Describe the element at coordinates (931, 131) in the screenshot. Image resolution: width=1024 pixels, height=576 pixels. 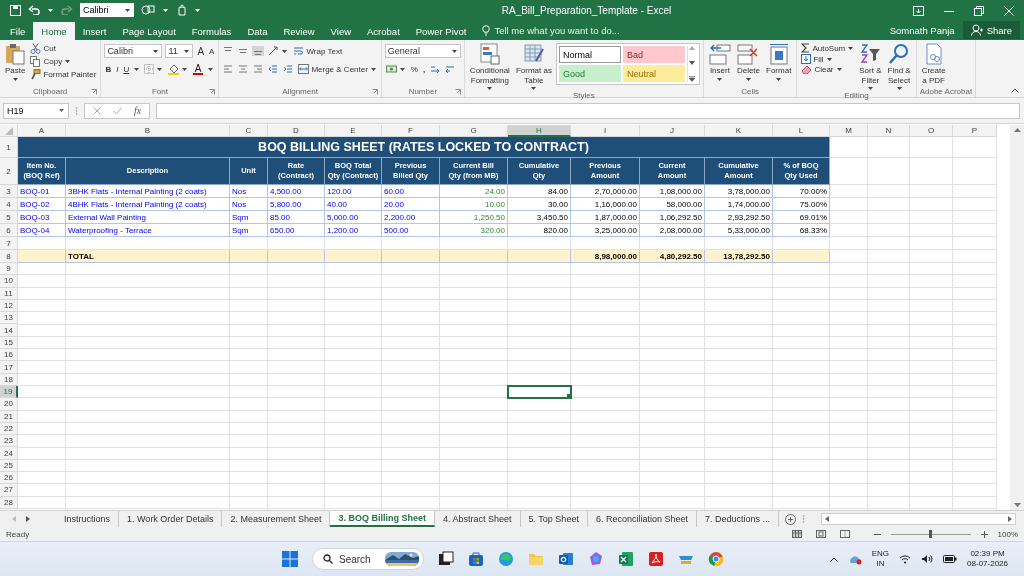
I see `column-header: O` at that location.